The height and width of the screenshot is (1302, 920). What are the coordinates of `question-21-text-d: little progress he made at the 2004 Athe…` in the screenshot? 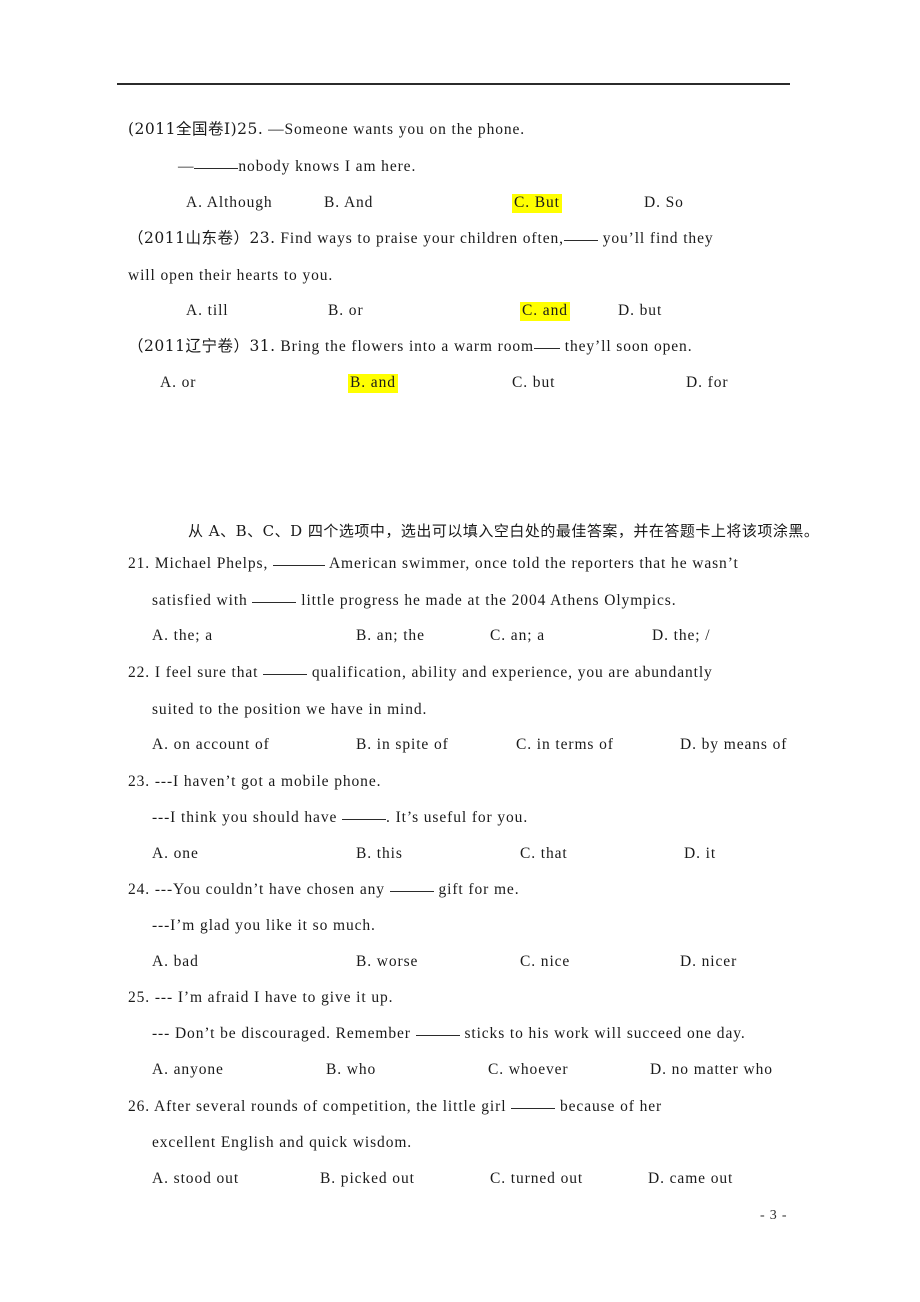 It's located at (489, 600).